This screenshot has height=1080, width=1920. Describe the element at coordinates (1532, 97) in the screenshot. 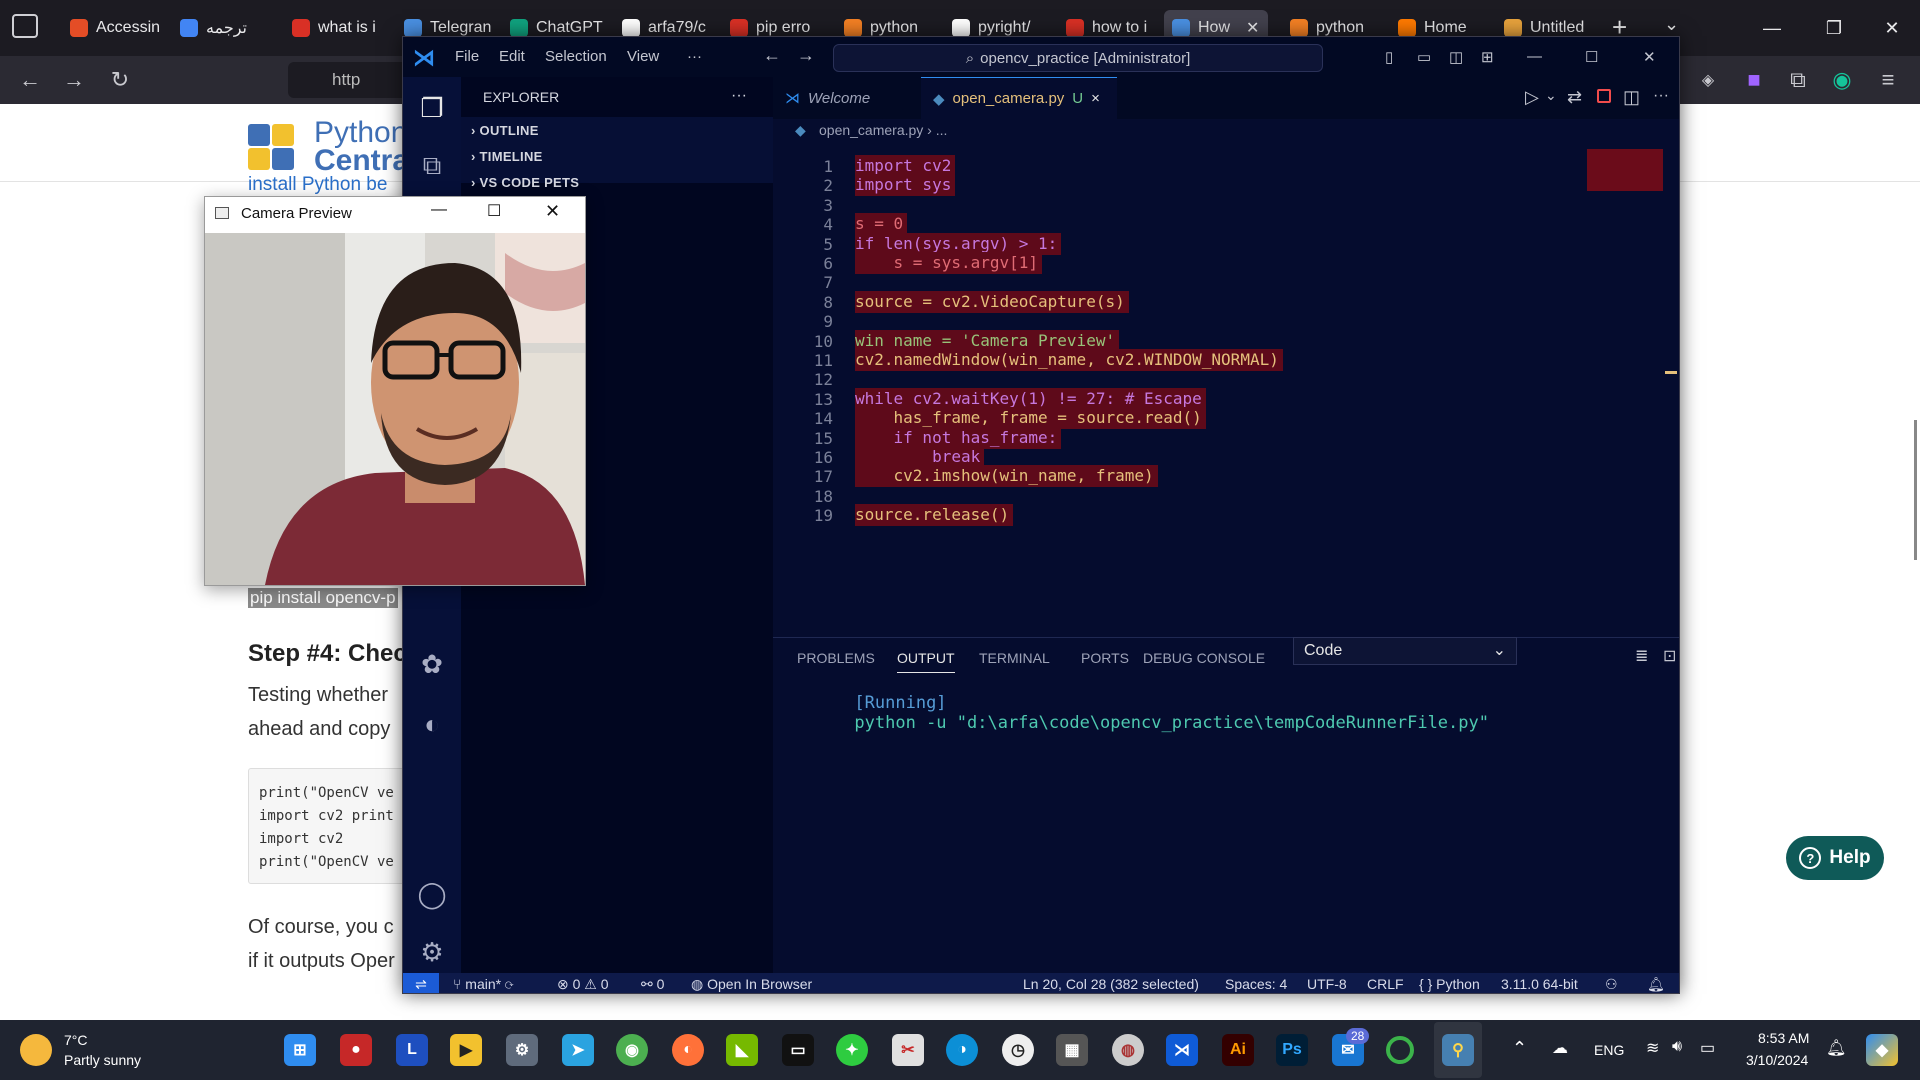

I see `run-icon: ▷` at that location.